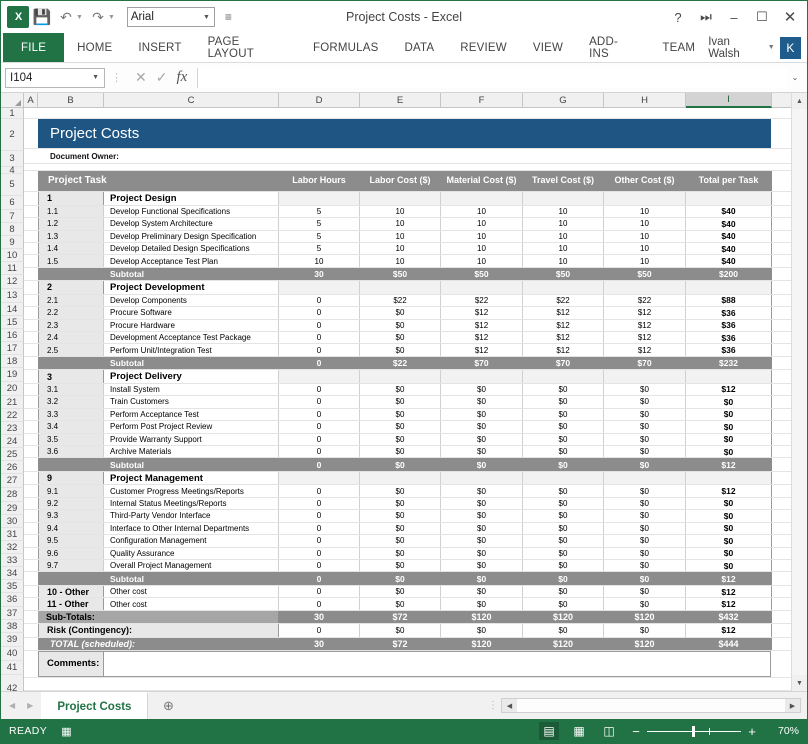  I want to click on column-header-e: E, so click(400, 100).